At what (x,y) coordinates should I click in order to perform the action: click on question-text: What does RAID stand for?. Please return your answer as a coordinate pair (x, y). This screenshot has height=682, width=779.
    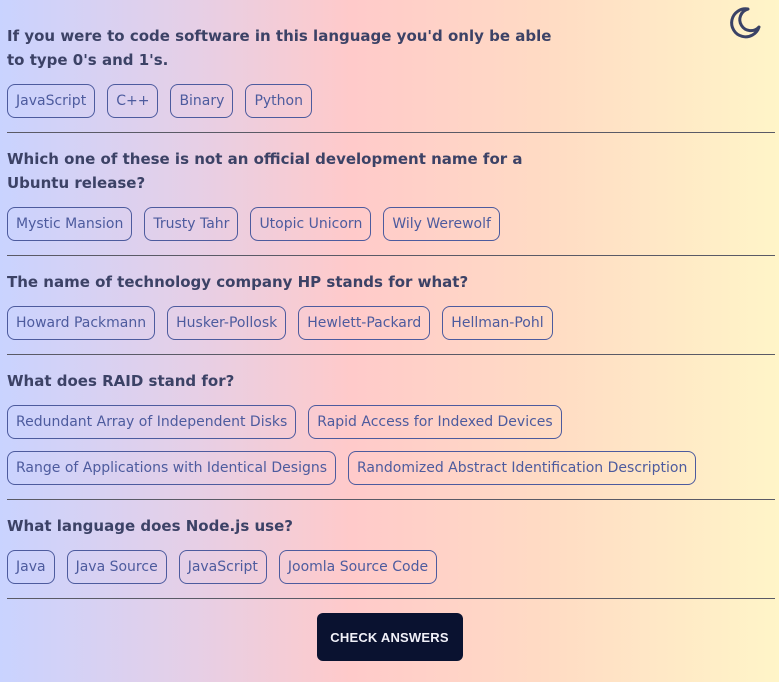
    Looking at the image, I should click on (121, 381).